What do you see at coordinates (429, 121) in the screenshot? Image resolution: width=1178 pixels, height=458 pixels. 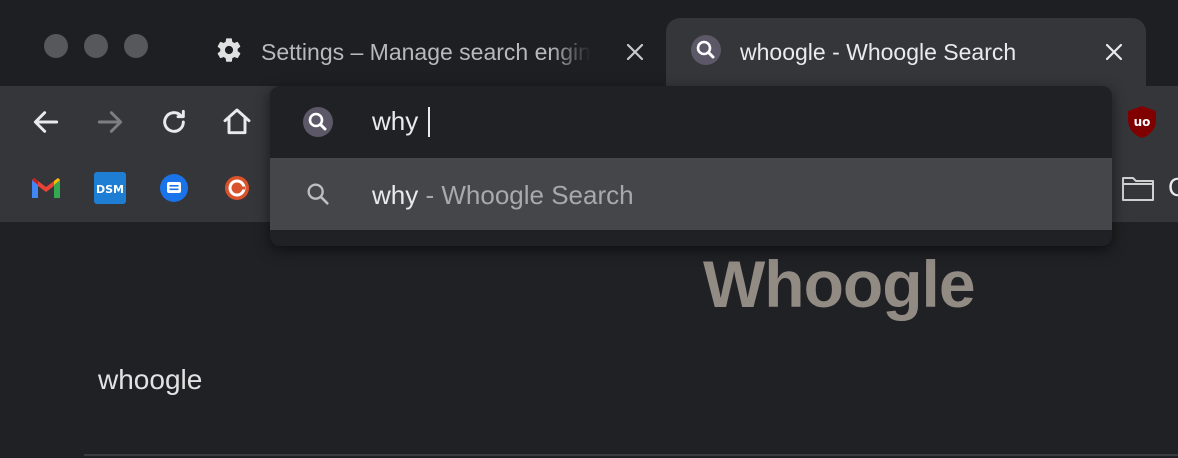 I see `text-caret` at bounding box center [429, 121].